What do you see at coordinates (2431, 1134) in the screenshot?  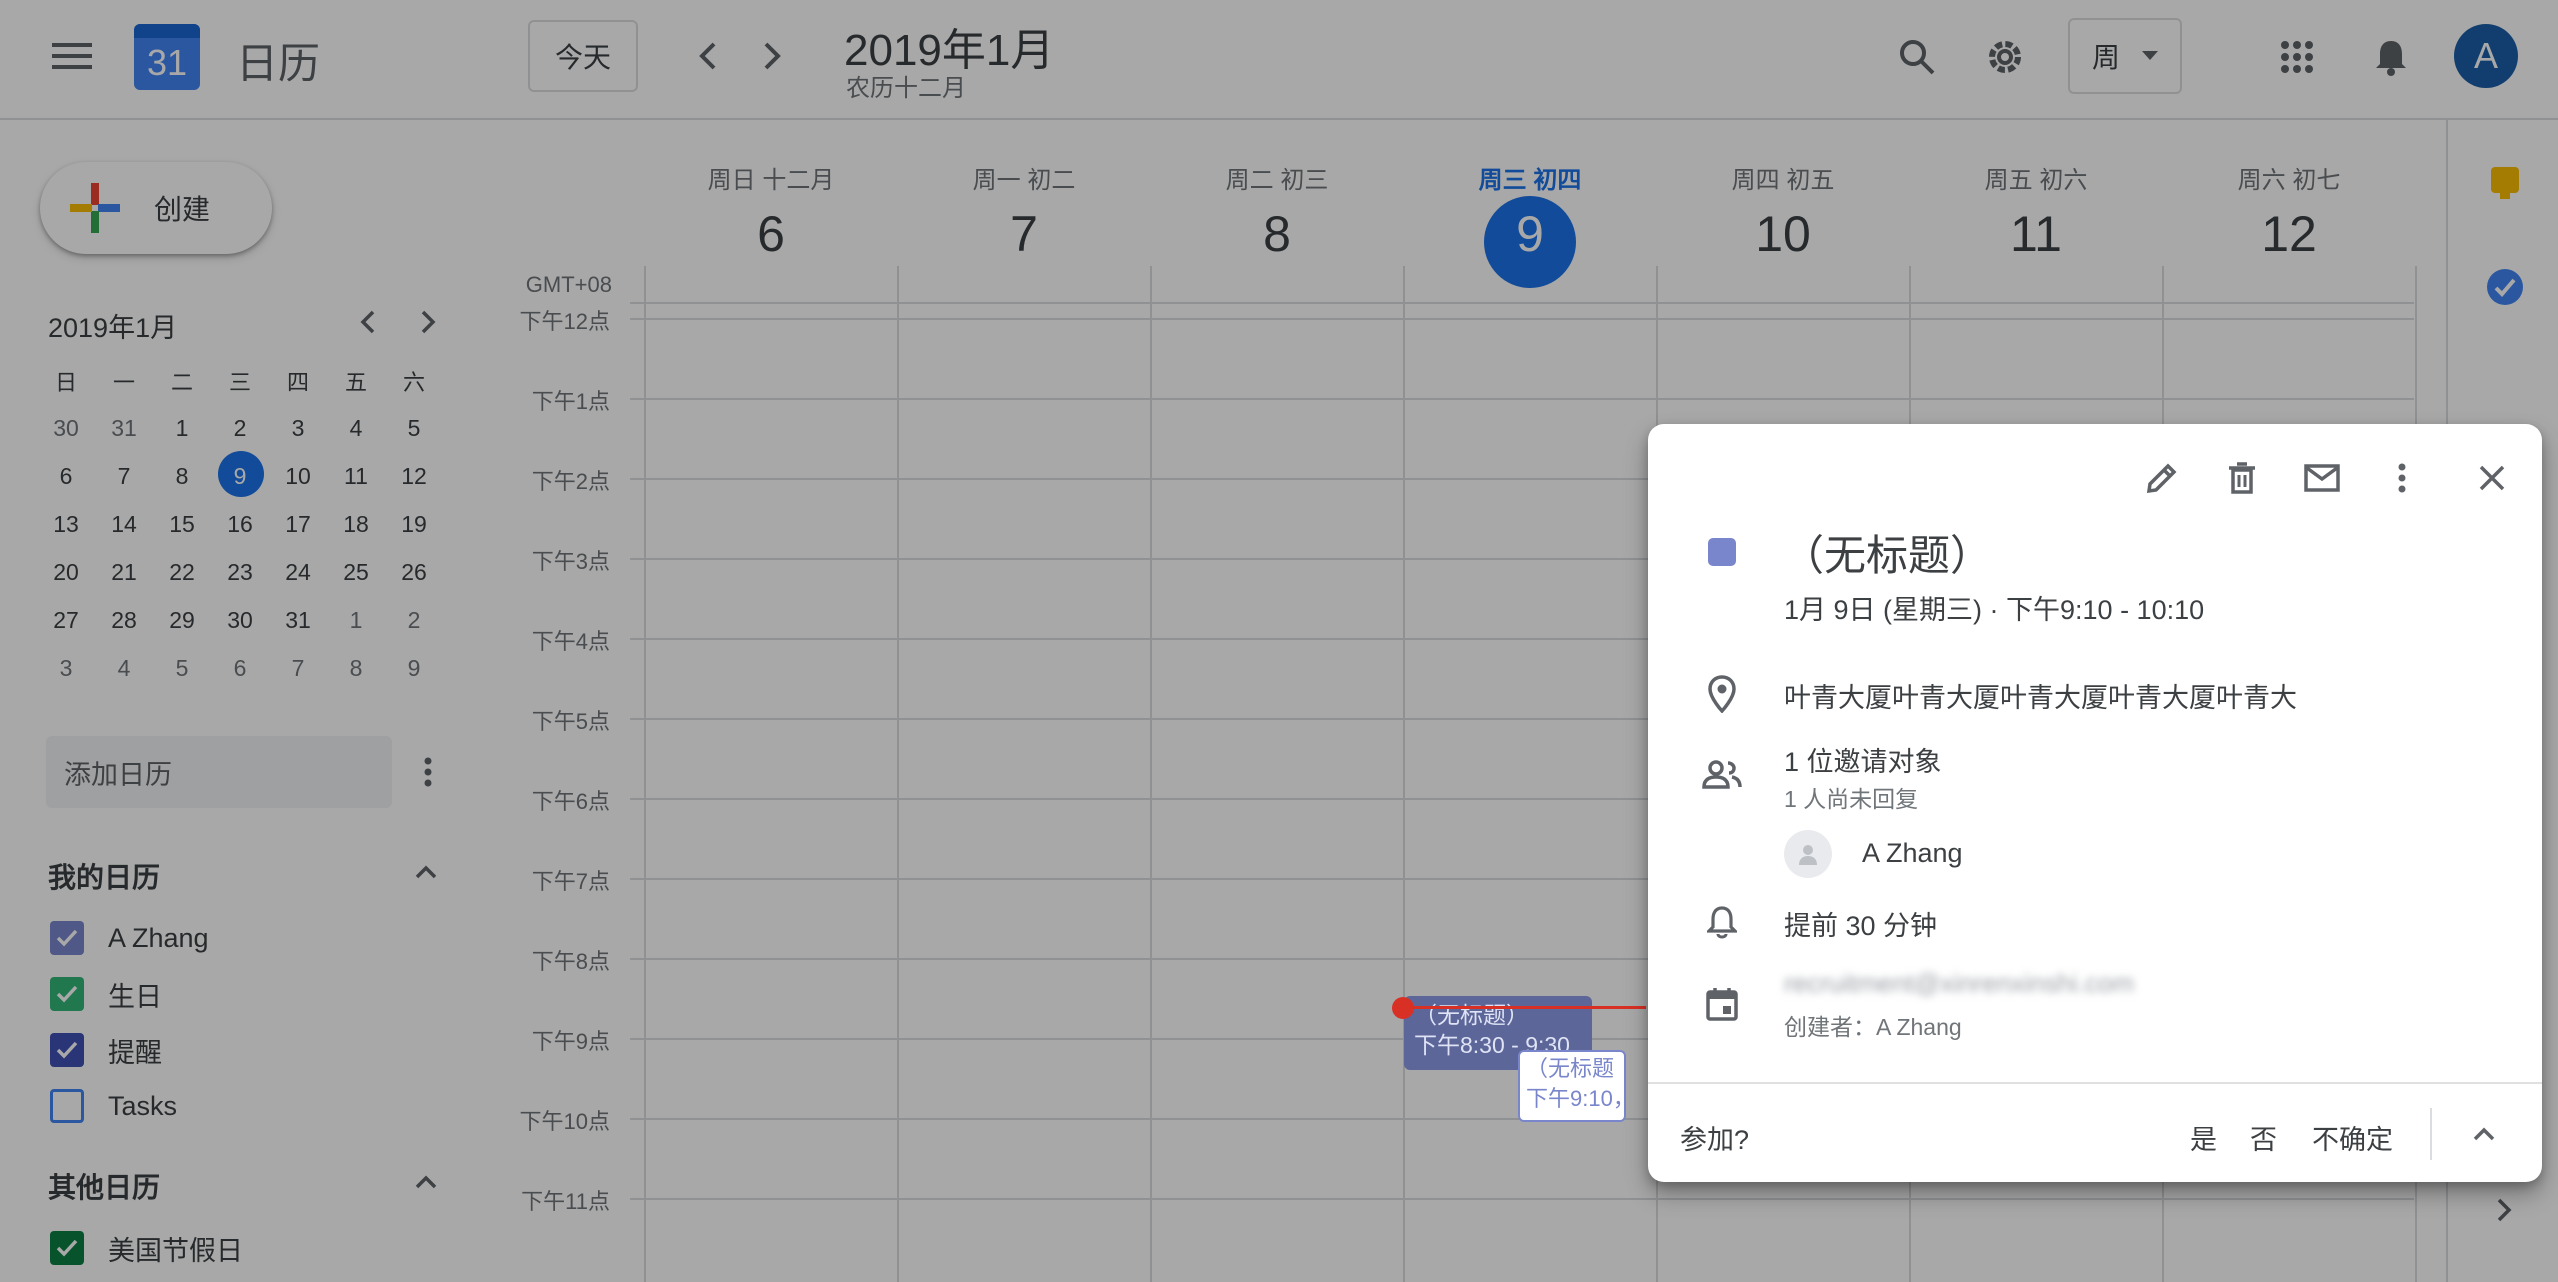 I see `rsvp-divider` at bounding box center [2431, 1134].